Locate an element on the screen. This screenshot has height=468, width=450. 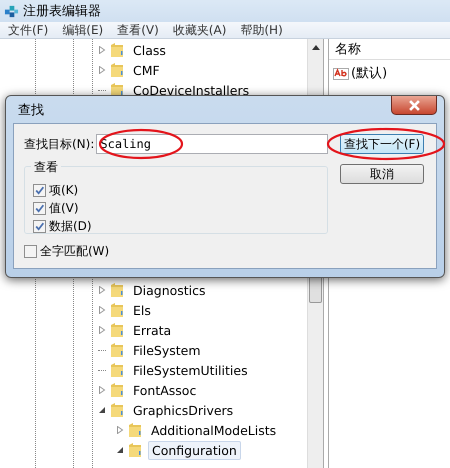
checkbox-label: 数据(D) is located at coordinates (70, 226).